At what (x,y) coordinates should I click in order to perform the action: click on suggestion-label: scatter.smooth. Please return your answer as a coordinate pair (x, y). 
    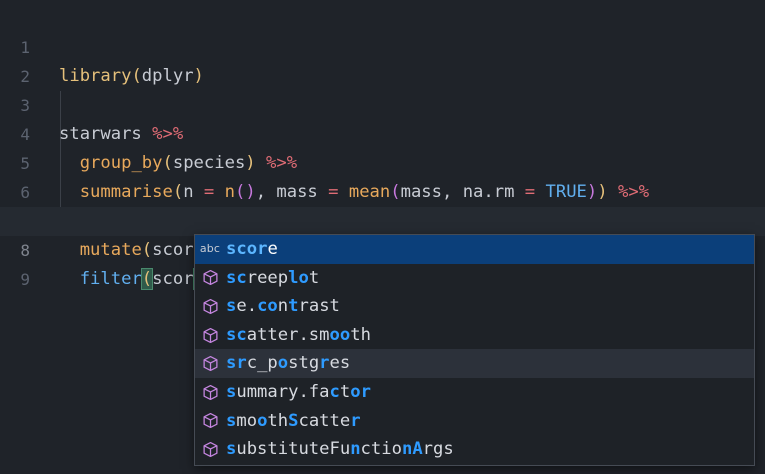
    Looking at the image, I should click on (298, 334).